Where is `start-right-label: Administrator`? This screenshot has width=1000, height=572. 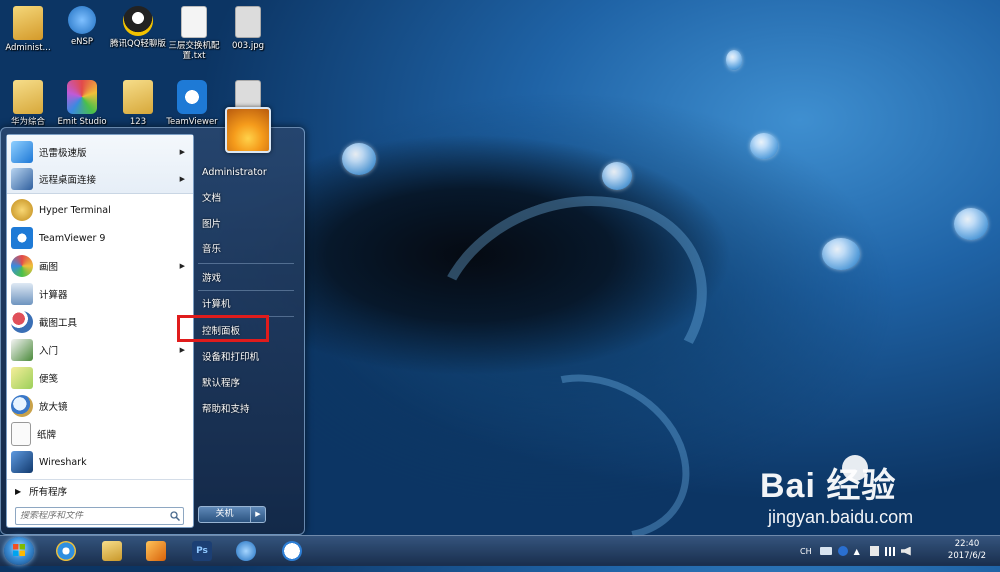 start-right-label: Administrator is located at coordinates (234, 172).